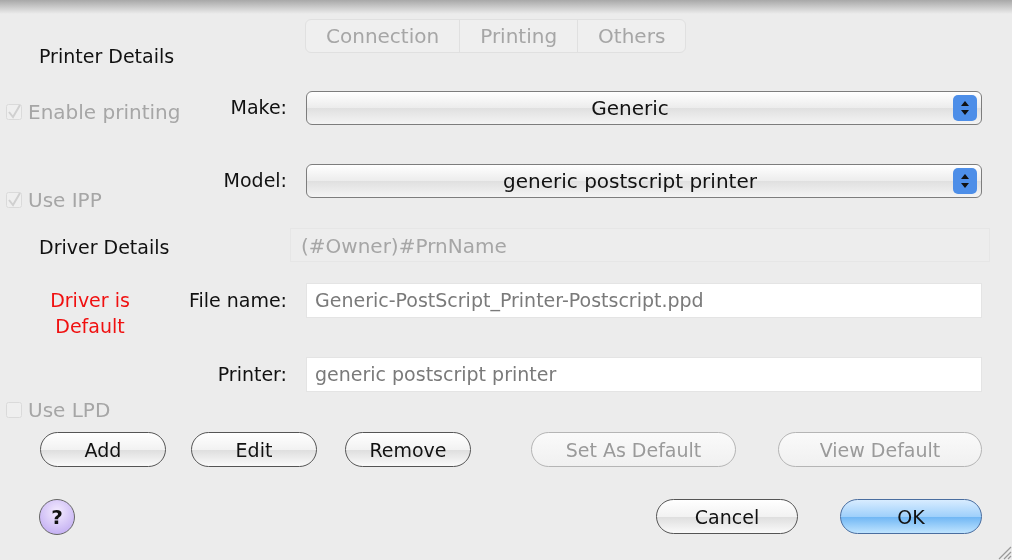  What do you see at coordinates (254, 449) in the screenshot?
I see `action-button: Edit` at bounding box center [254, 449].